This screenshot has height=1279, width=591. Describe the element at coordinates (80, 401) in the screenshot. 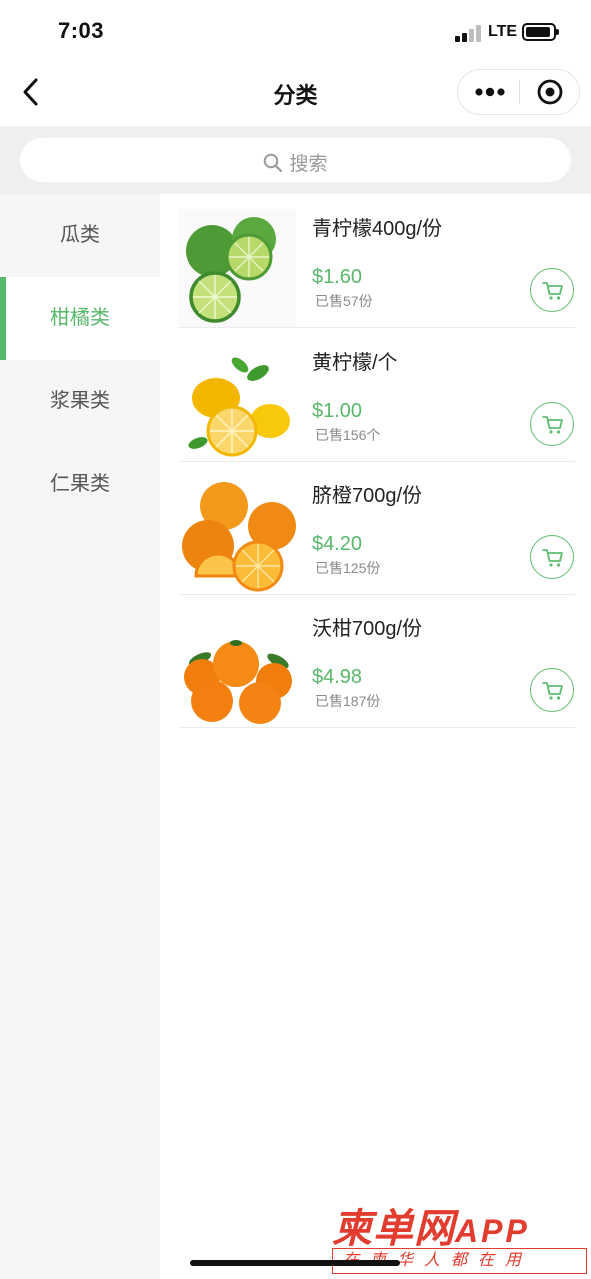

I see `category-item-berries: 浆果类` at that location.